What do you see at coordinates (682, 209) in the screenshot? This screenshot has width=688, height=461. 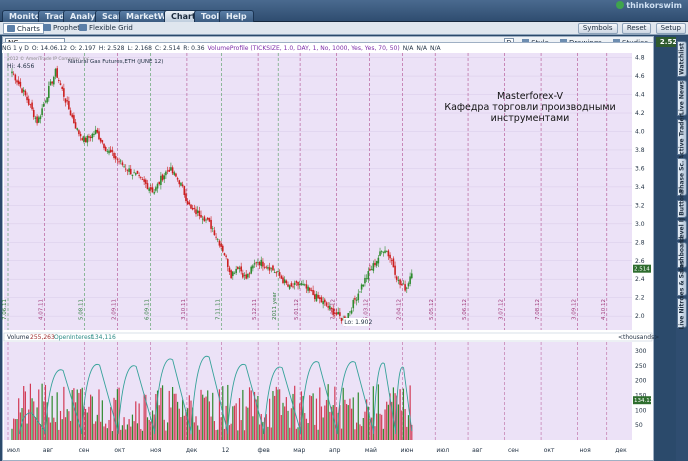 I see `side-tab-big-buttons: Big Buttons` at bounding box center [682, 209].